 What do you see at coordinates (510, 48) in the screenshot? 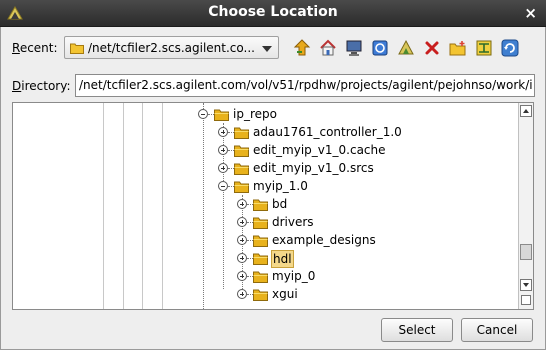
I see `refresh-icon` at bounding box center [510, 48].